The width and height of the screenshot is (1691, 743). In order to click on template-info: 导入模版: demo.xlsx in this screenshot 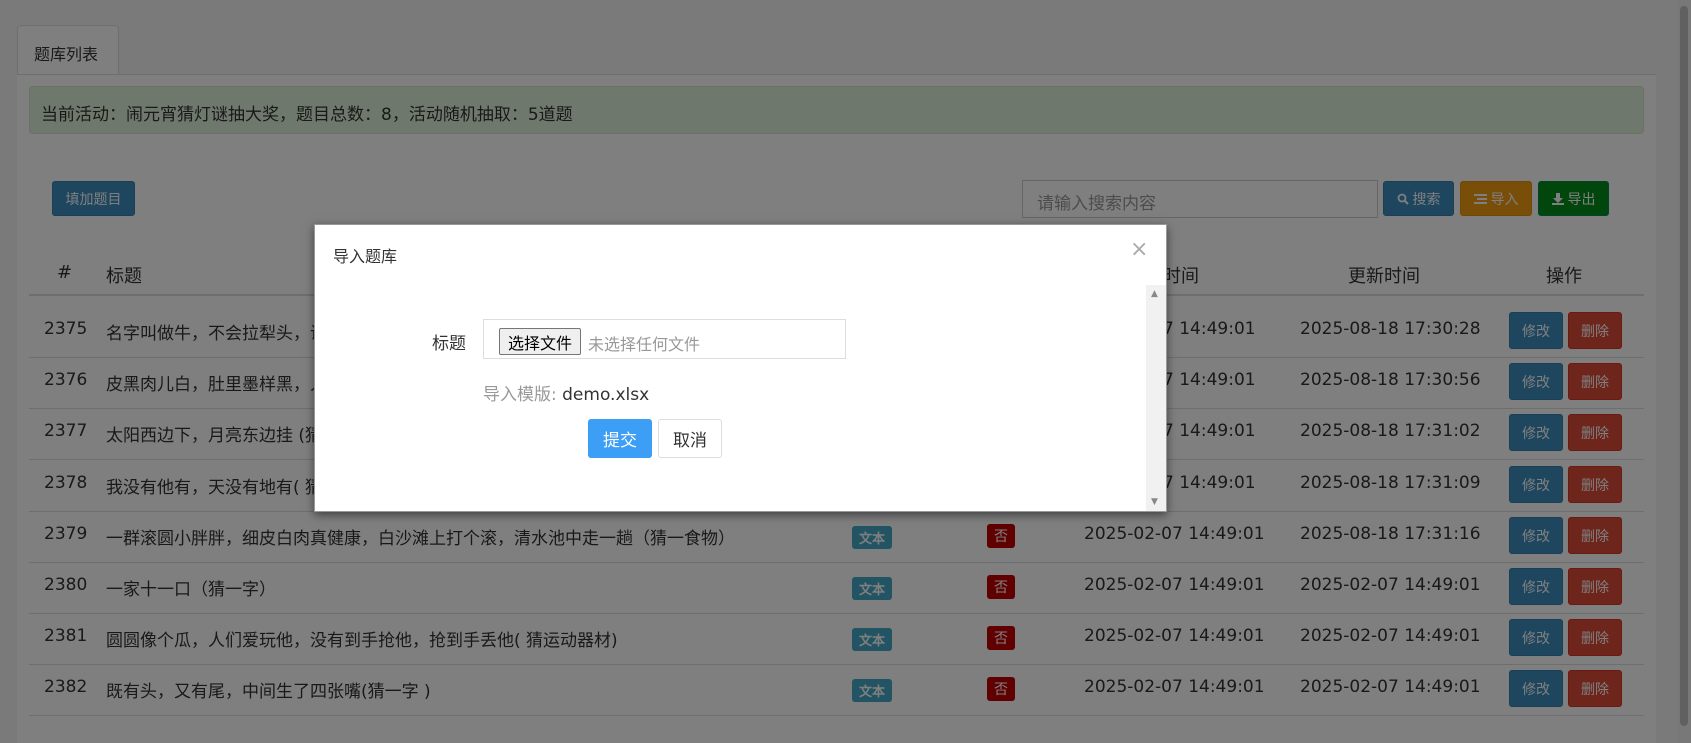, I will do `click(566, 392)`.